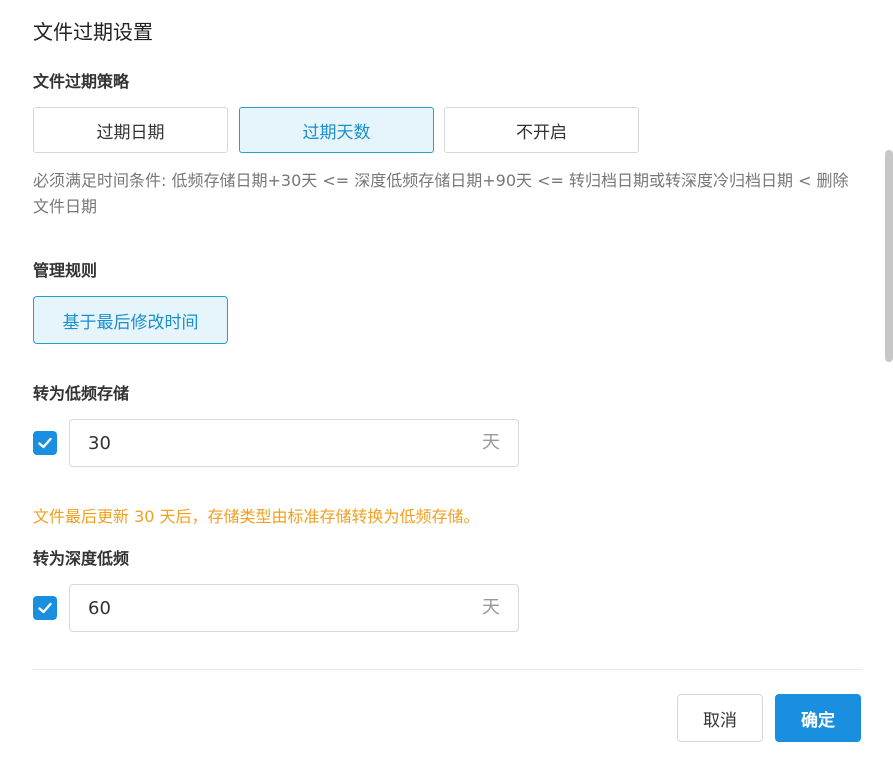 This screenshot has height=759, width=893. Describe the element at coordinates (81, 558) in the screenshot. I see `deep-low-freq-label: 转为深度低频` at that location.